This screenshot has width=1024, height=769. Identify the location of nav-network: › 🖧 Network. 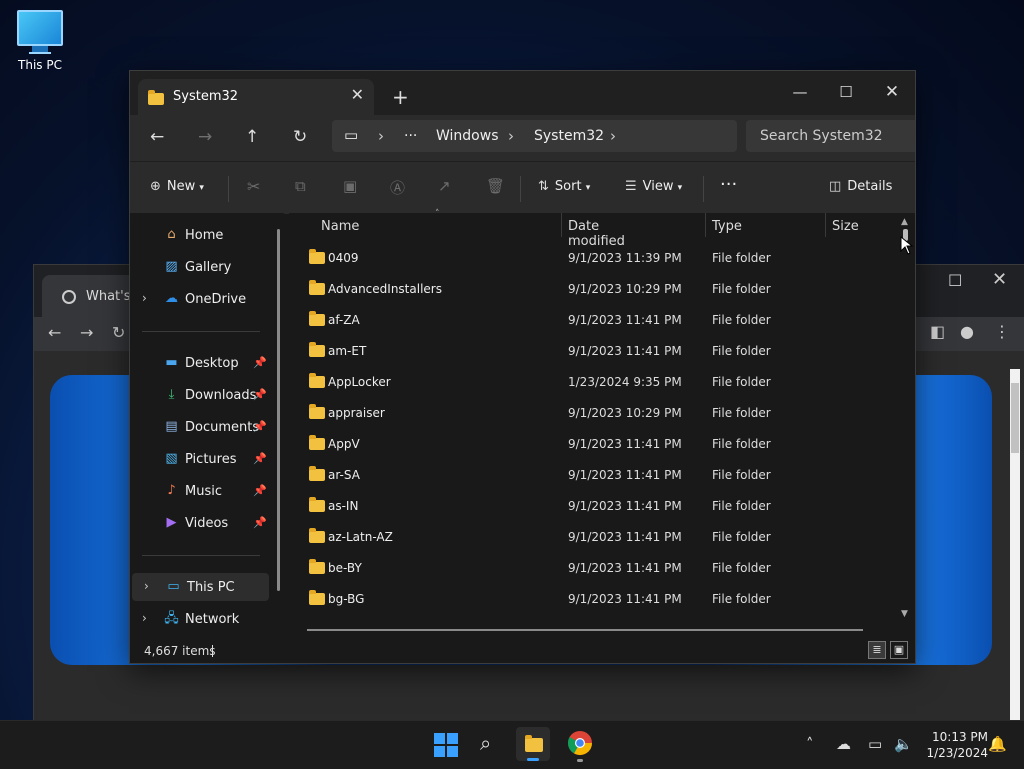
(200, 619).